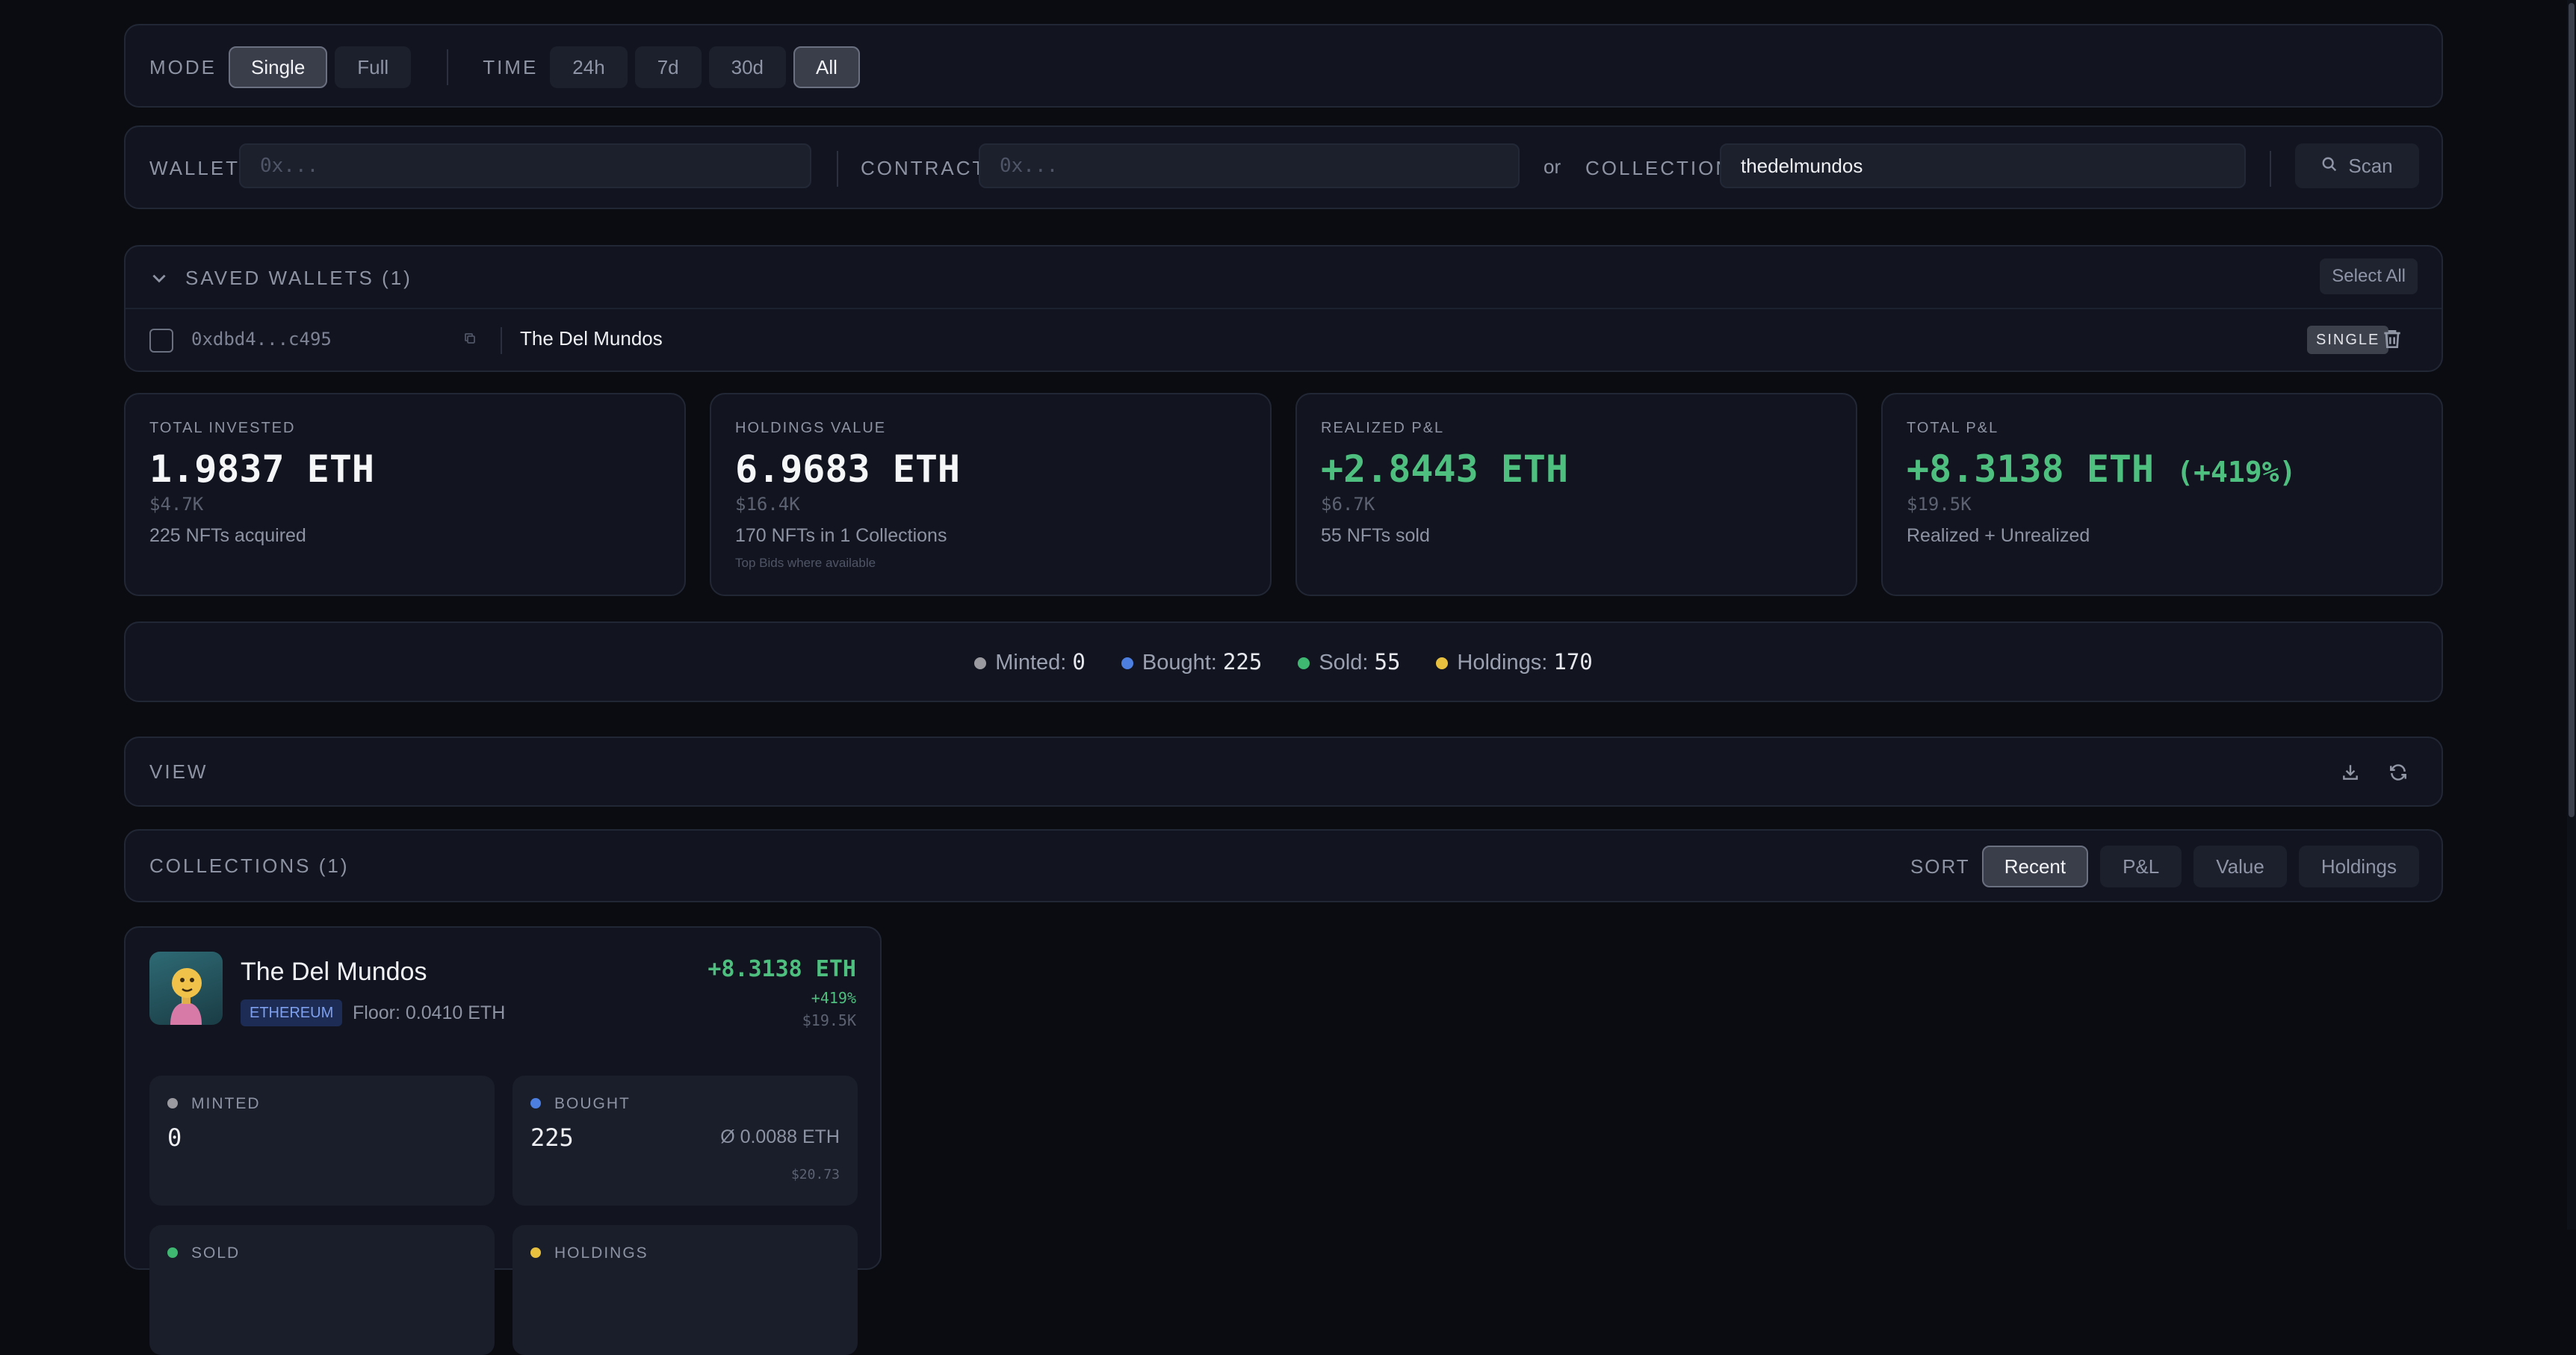  Describe the element at coordinates (848, 469) in the screenshot. I see `stat-value-eth: 6.9683 ETH` at that location.